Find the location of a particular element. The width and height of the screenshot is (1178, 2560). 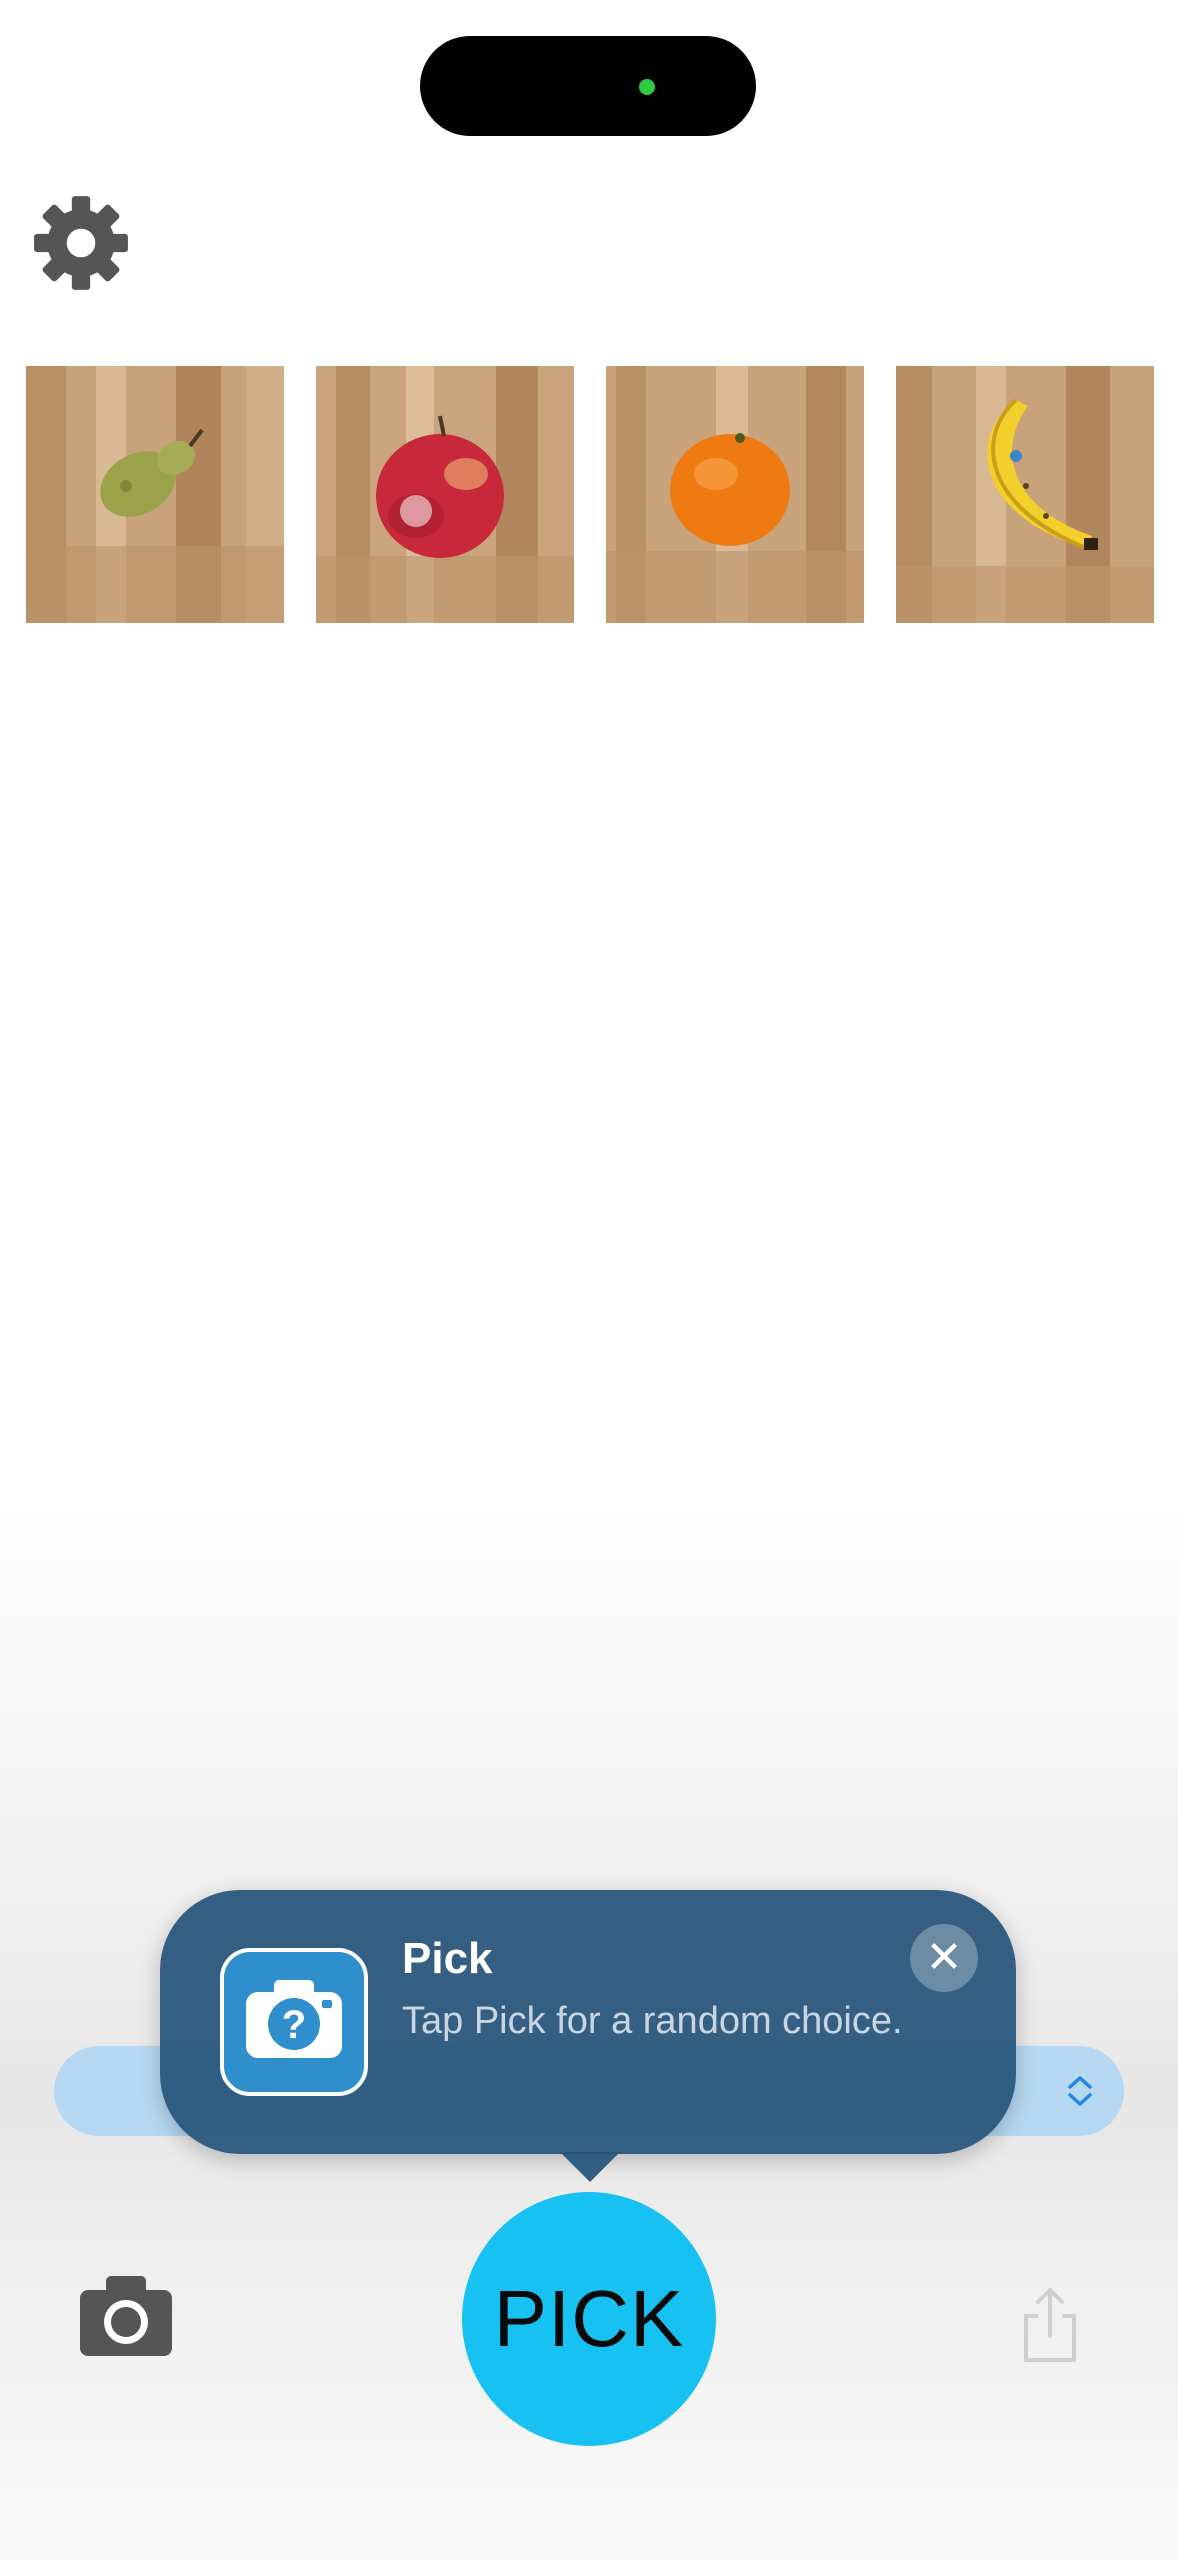

camera-question-icon: ? is located at coordinates (294, 2022).